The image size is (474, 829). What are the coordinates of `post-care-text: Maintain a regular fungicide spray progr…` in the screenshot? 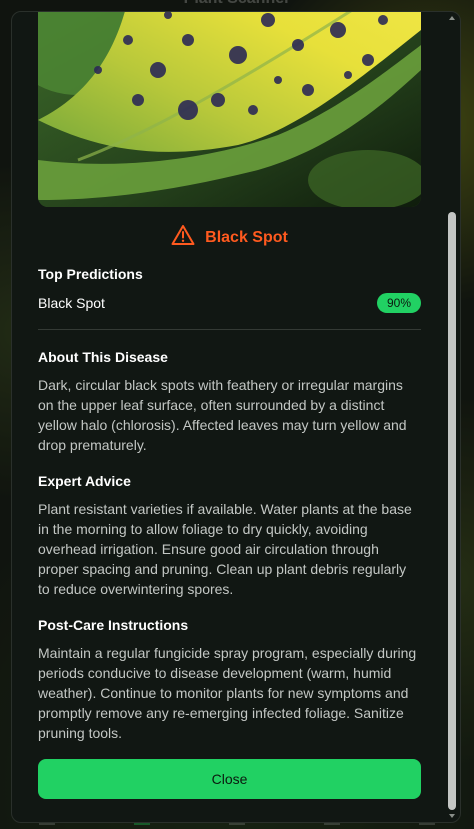 It's located at (227, 693).